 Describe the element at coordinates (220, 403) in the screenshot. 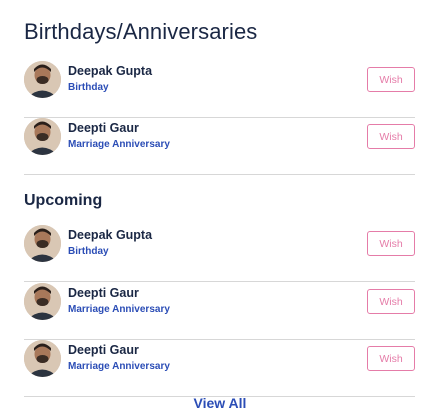

I see `view-all-link: View All` at that location.